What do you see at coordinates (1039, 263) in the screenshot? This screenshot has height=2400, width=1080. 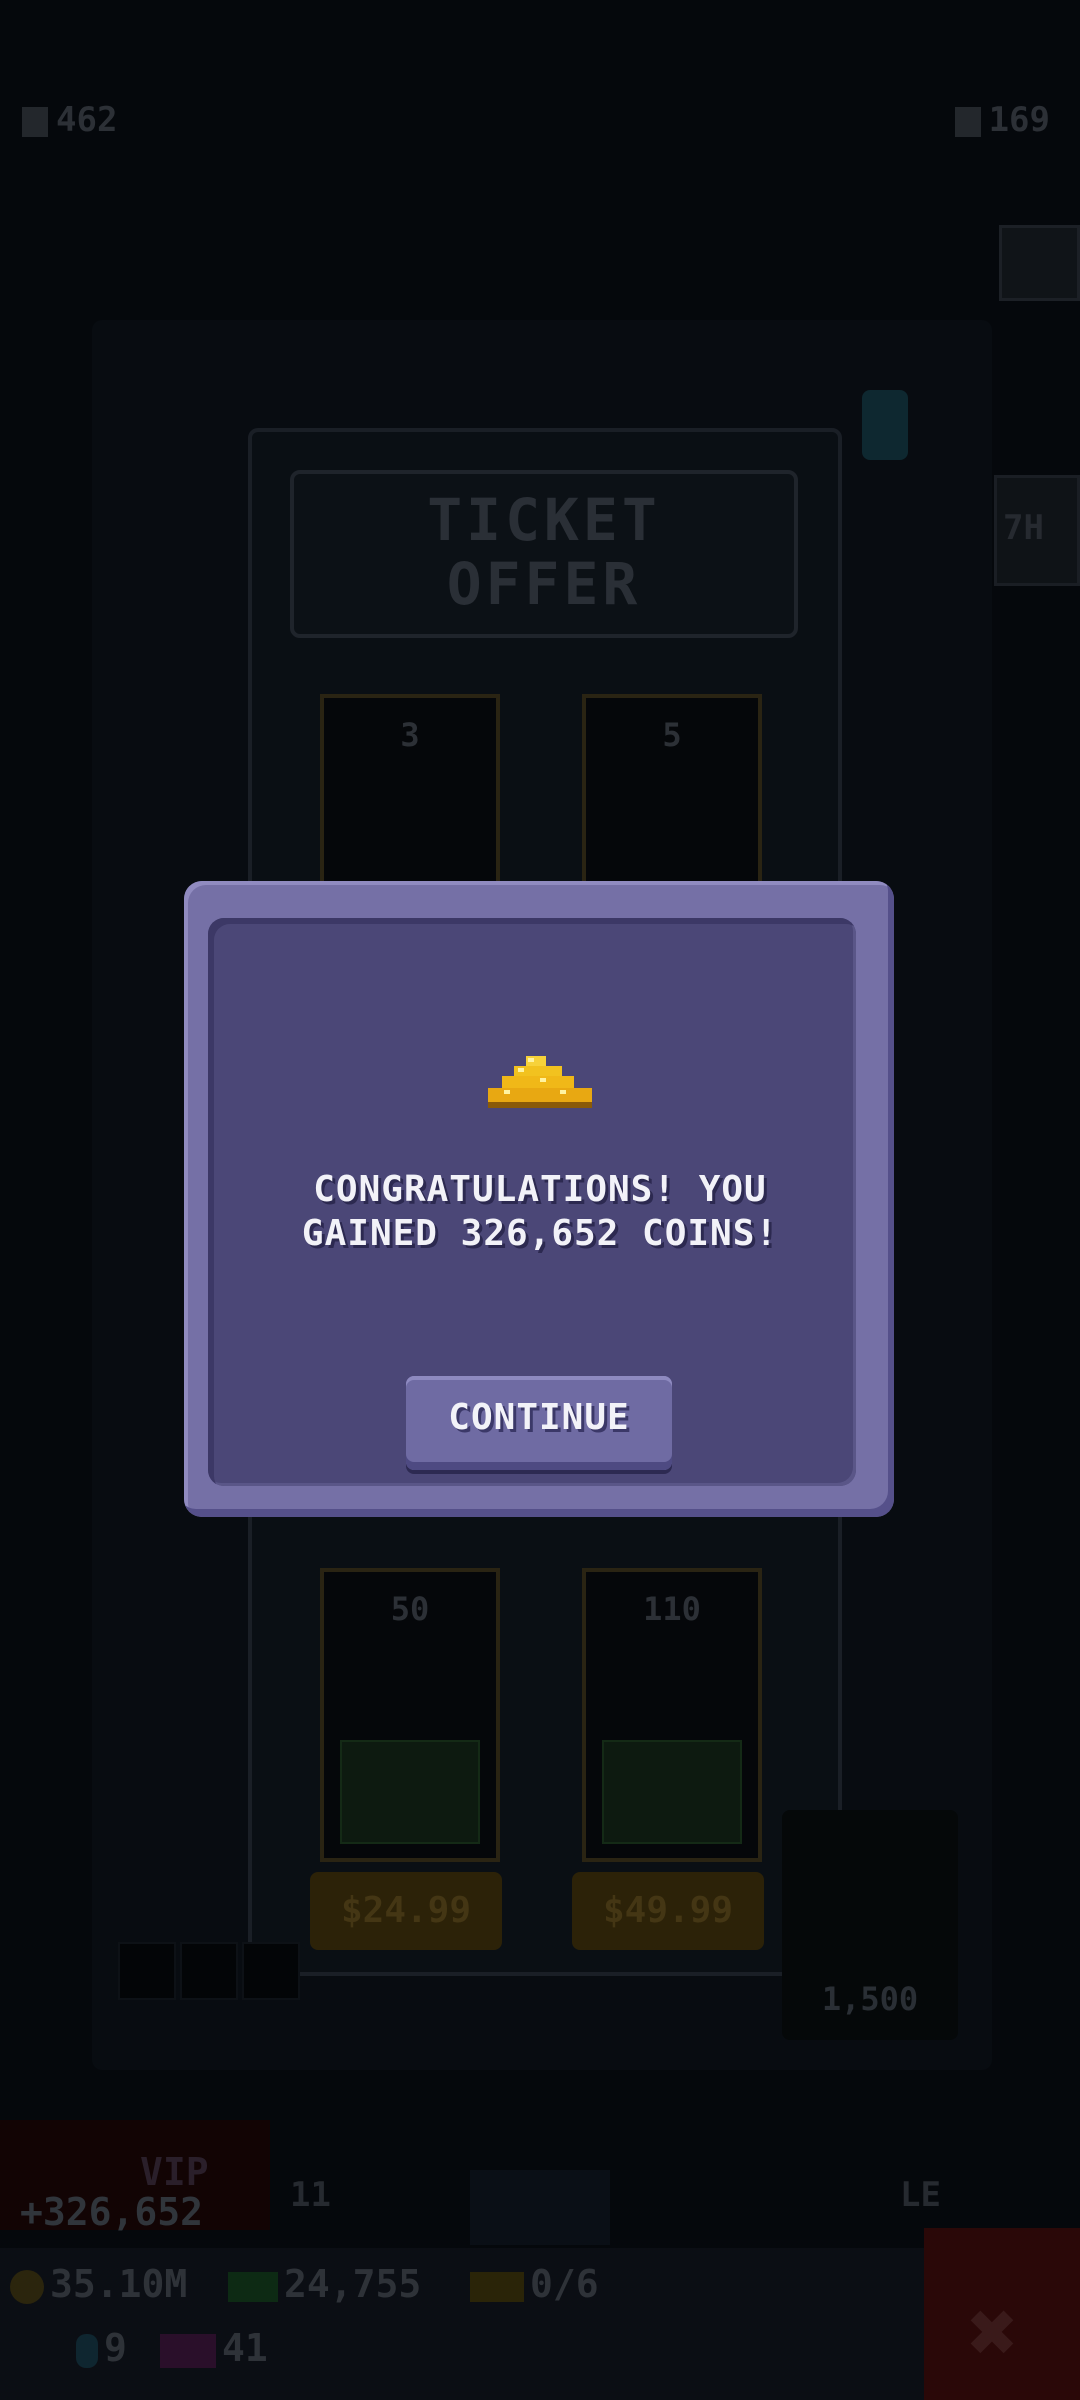 I see `side-menu-tab` at bounding box center [1039, 263].